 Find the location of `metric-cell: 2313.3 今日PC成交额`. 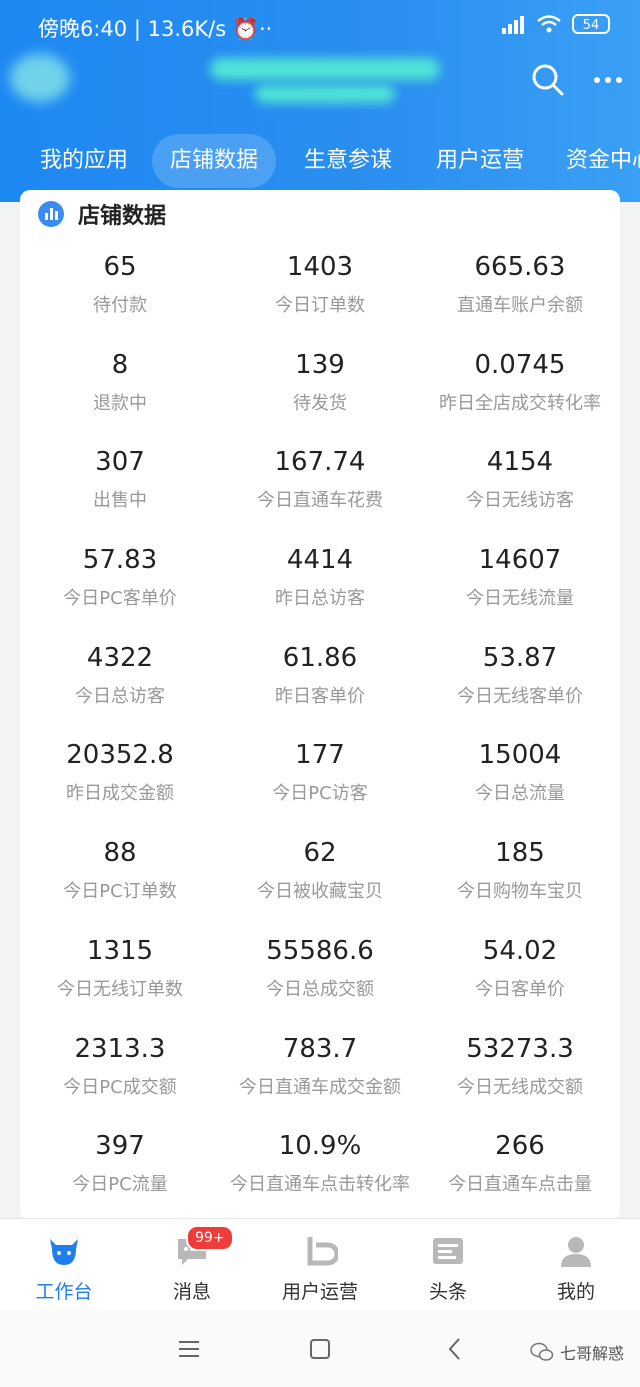

metric-cell: 2313.3 今日PC成交额 is located at coordinates (120, 1076).